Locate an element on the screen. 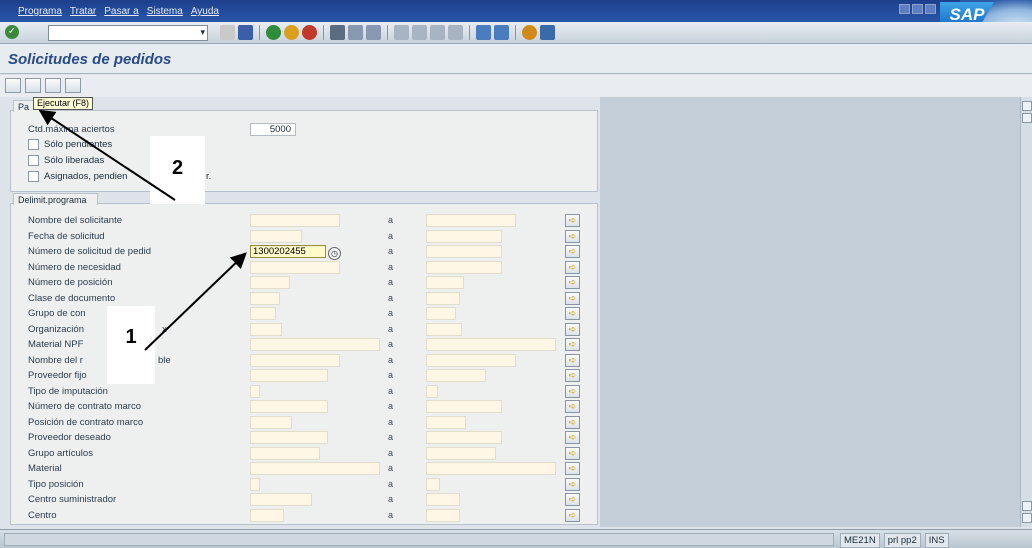 The height and width of the screenshot is (548, 1032). status-mode: INS is located at coordinates (936, 540).